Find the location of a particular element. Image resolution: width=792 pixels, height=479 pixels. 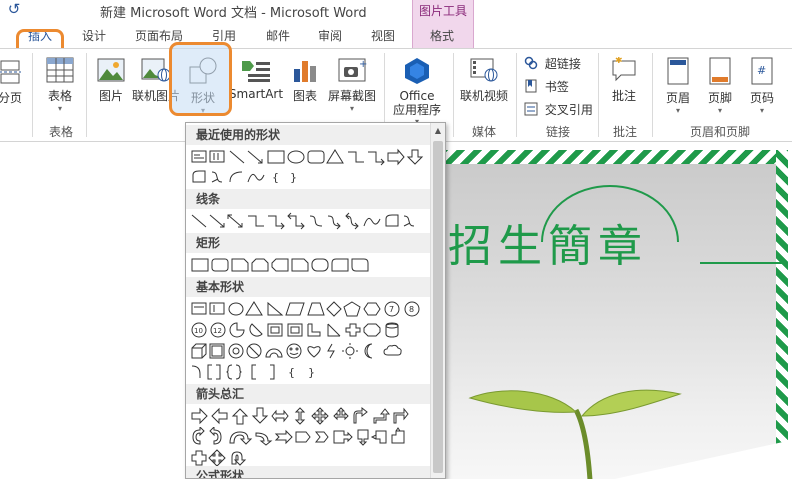

page-number-icon: # is located at coordinates (762, 71).